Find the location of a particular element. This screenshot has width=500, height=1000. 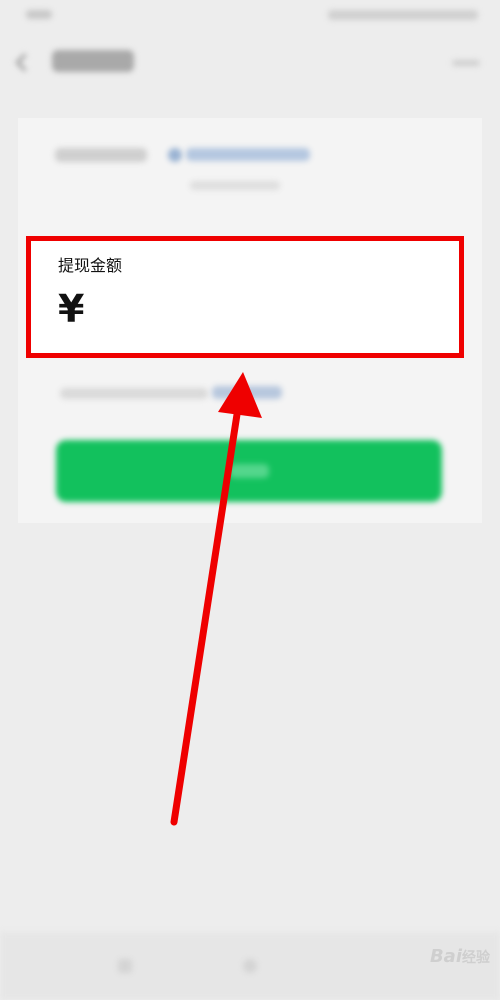

nav-home-button is located at coordinates (250, 966).